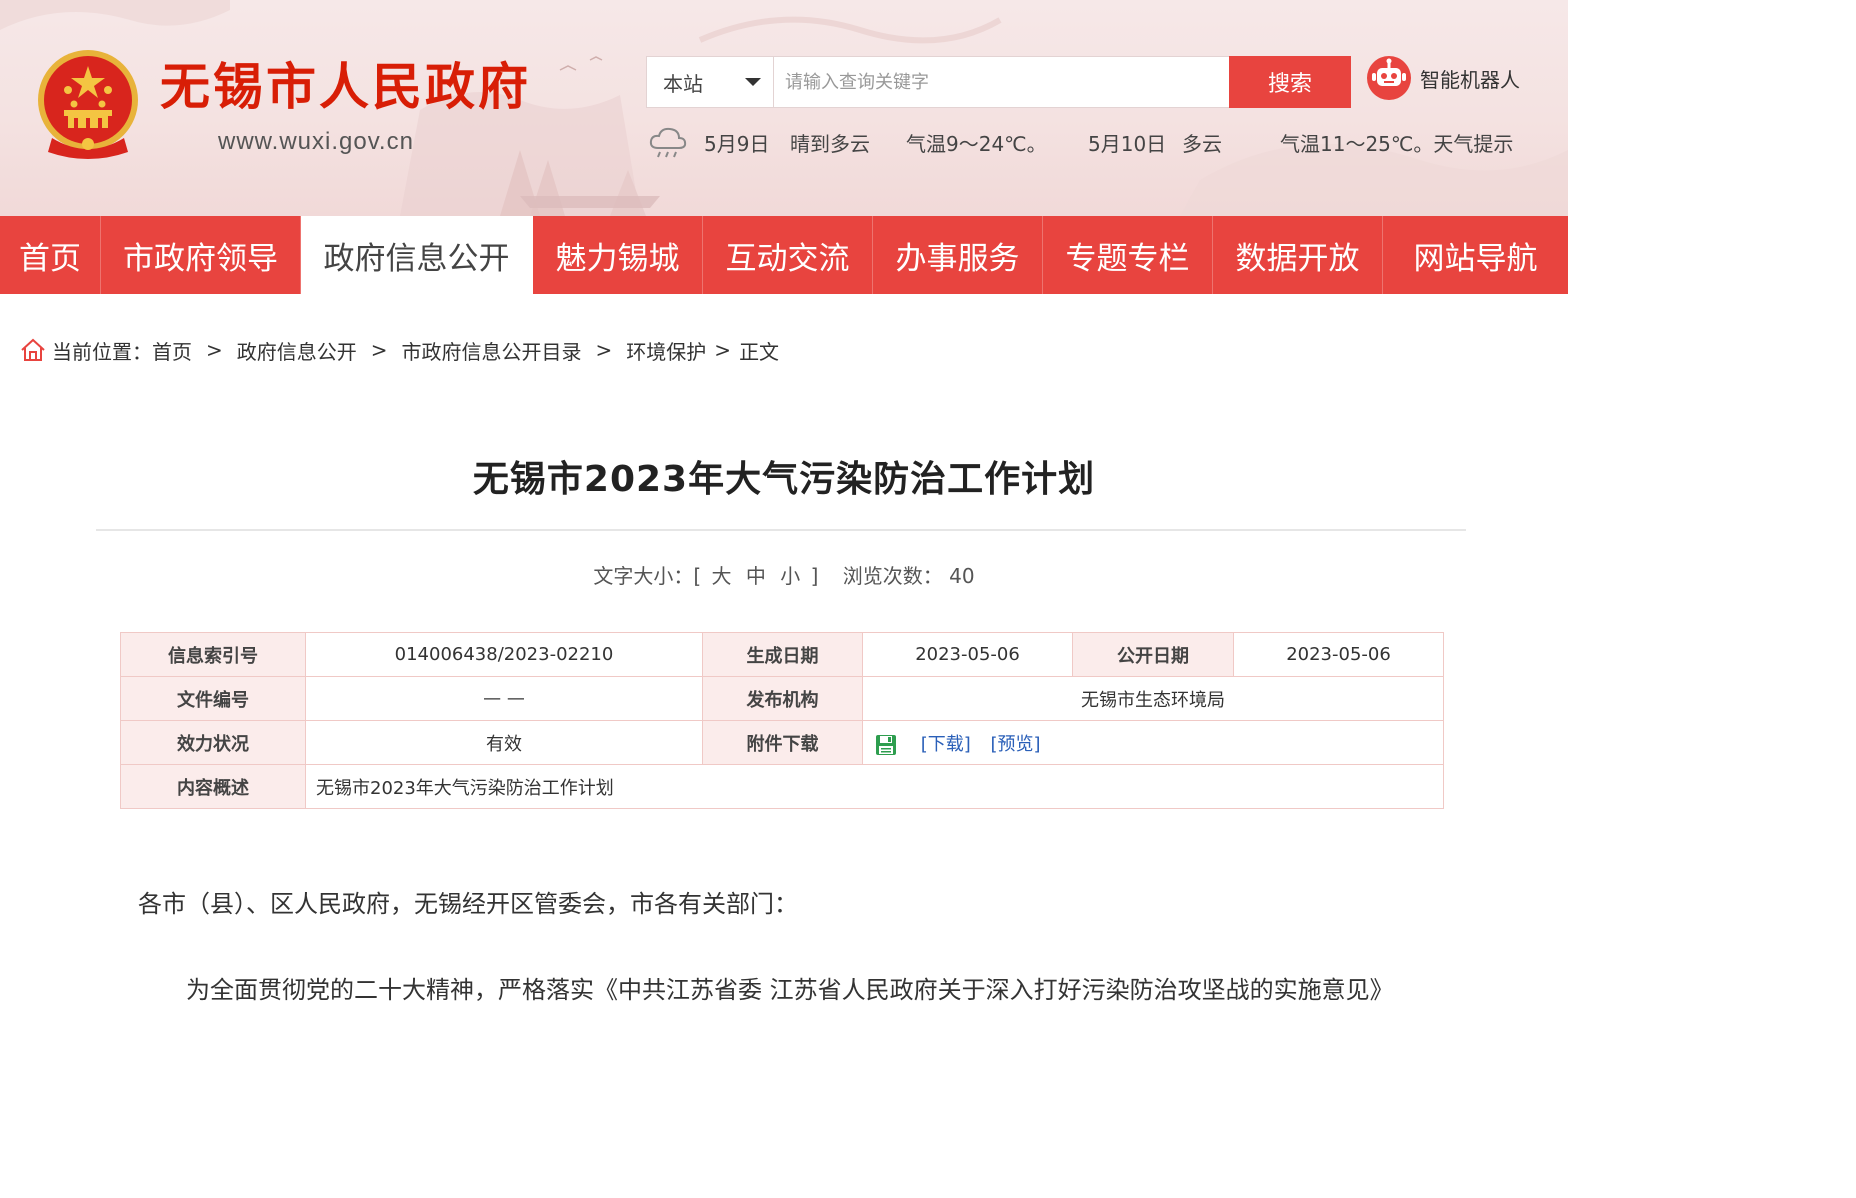 Image resolution: width=1856 pixels, height=1198 pixels. Describe the element at coordinates (102, 351) in the screenshot. I see `breadcrumb-prefix: 当前位置：` at that location.